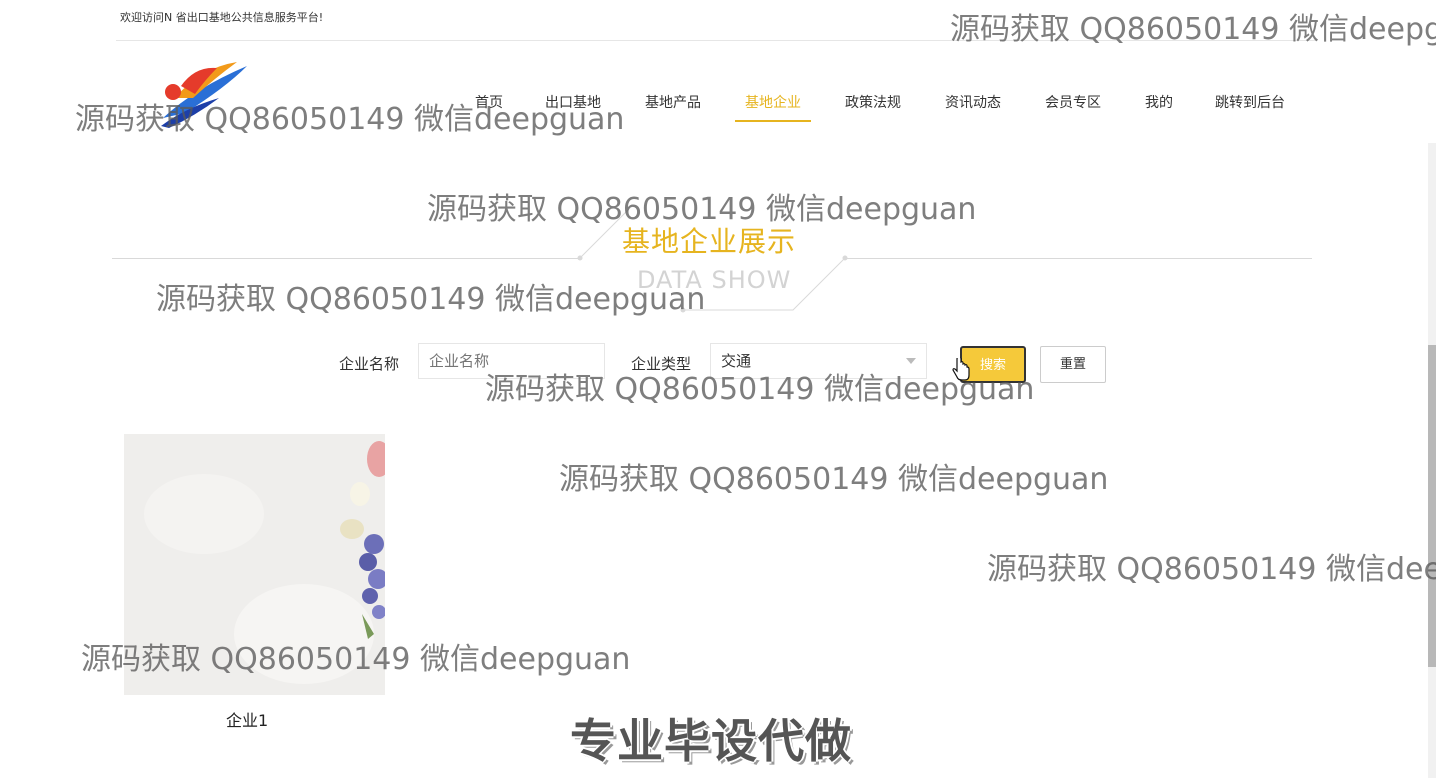  What do you see at coordinates (911, 361) in the screenshot?
I see `chevron-down-icon` at bounding box center [911, 361].